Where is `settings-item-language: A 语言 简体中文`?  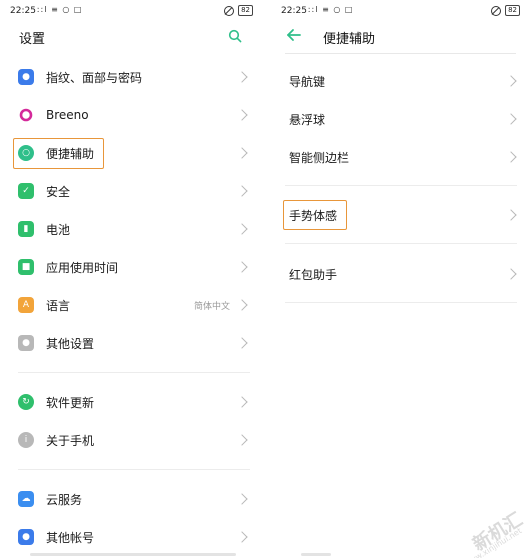 settings-item-language: A 语言 简体中文 is located at coordinates (134, 305).